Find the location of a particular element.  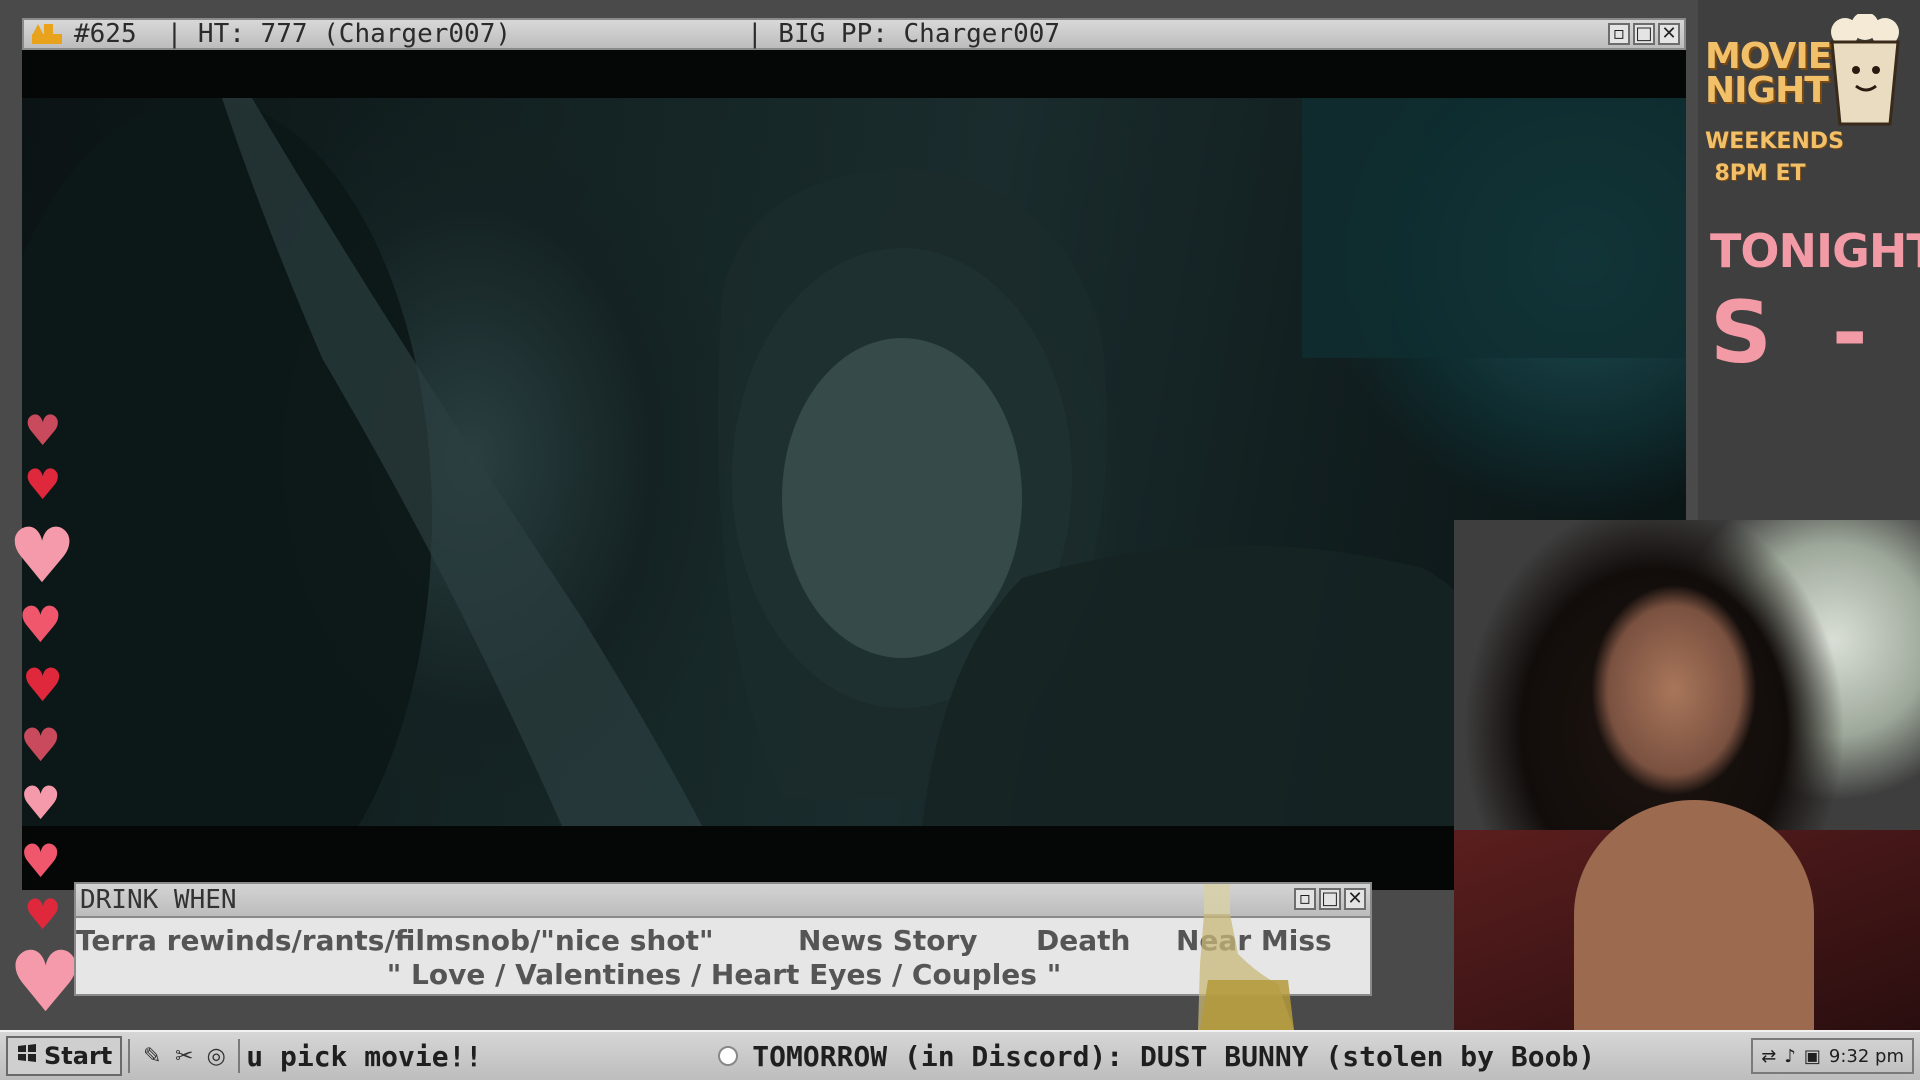

movie-prompt-text: u pick movie!! is located at coordinates (364, 1056).